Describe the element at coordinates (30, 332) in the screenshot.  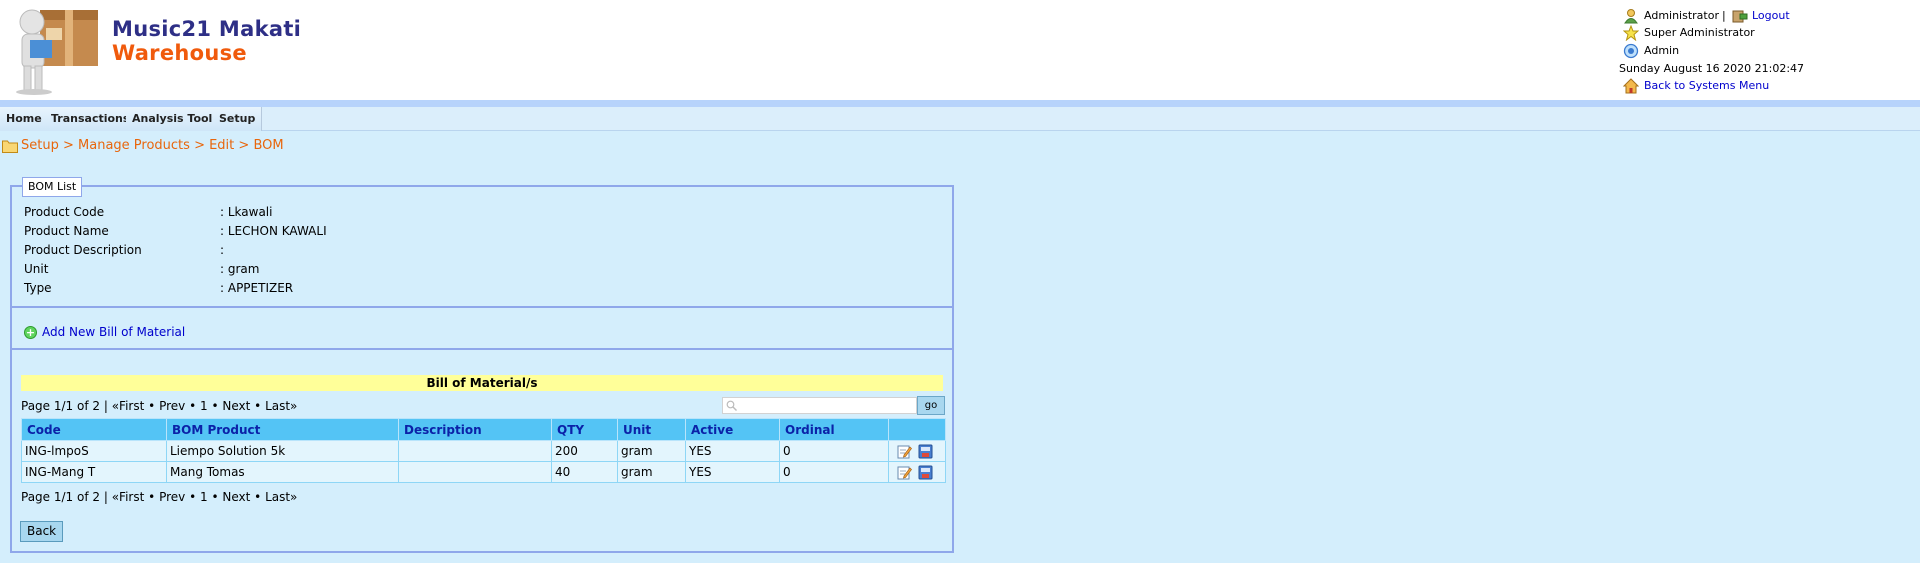
I see `plus-circle-icon: +` at that location.